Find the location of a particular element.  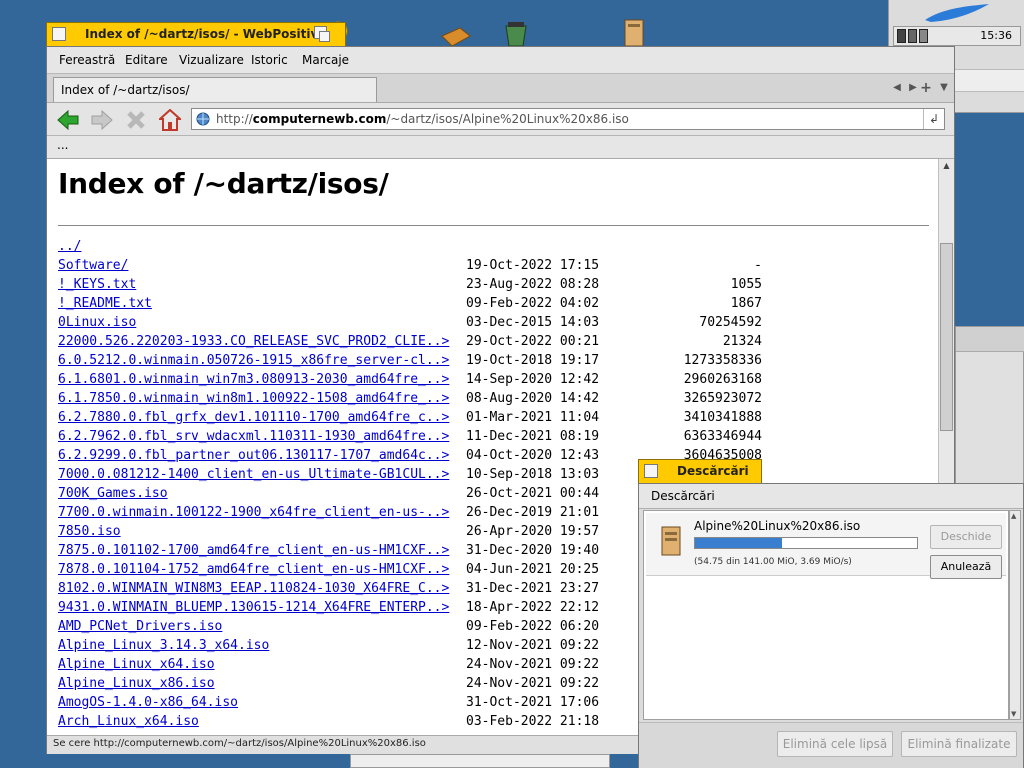

deskbar-logo-area is located at coordinates (956, 13).